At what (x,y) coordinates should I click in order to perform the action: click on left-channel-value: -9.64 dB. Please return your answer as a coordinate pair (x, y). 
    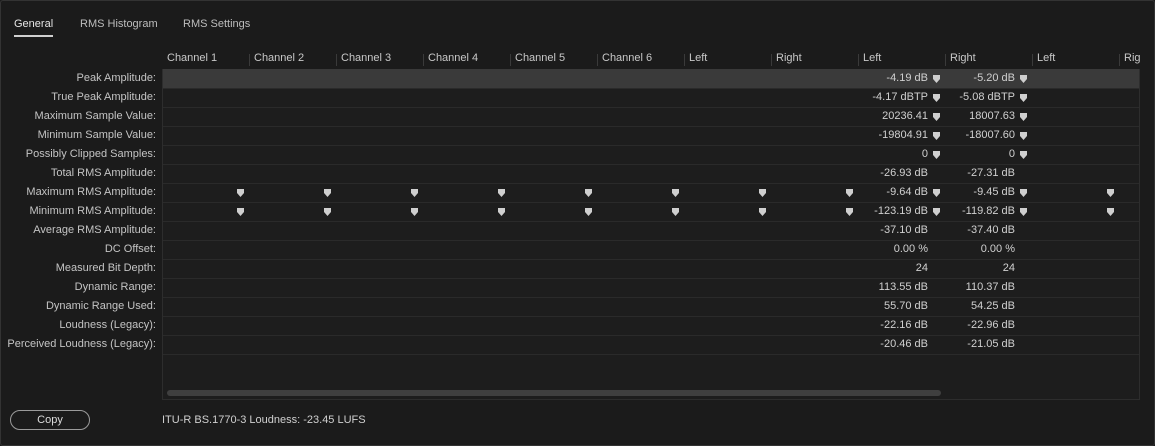
    Looking at the image, I should click on (907, 192).